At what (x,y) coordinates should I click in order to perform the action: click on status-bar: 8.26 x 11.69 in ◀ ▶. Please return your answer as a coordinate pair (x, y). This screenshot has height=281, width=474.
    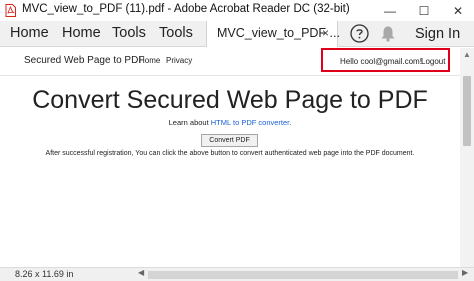
    Looking at the image, I should click on (237, 274).